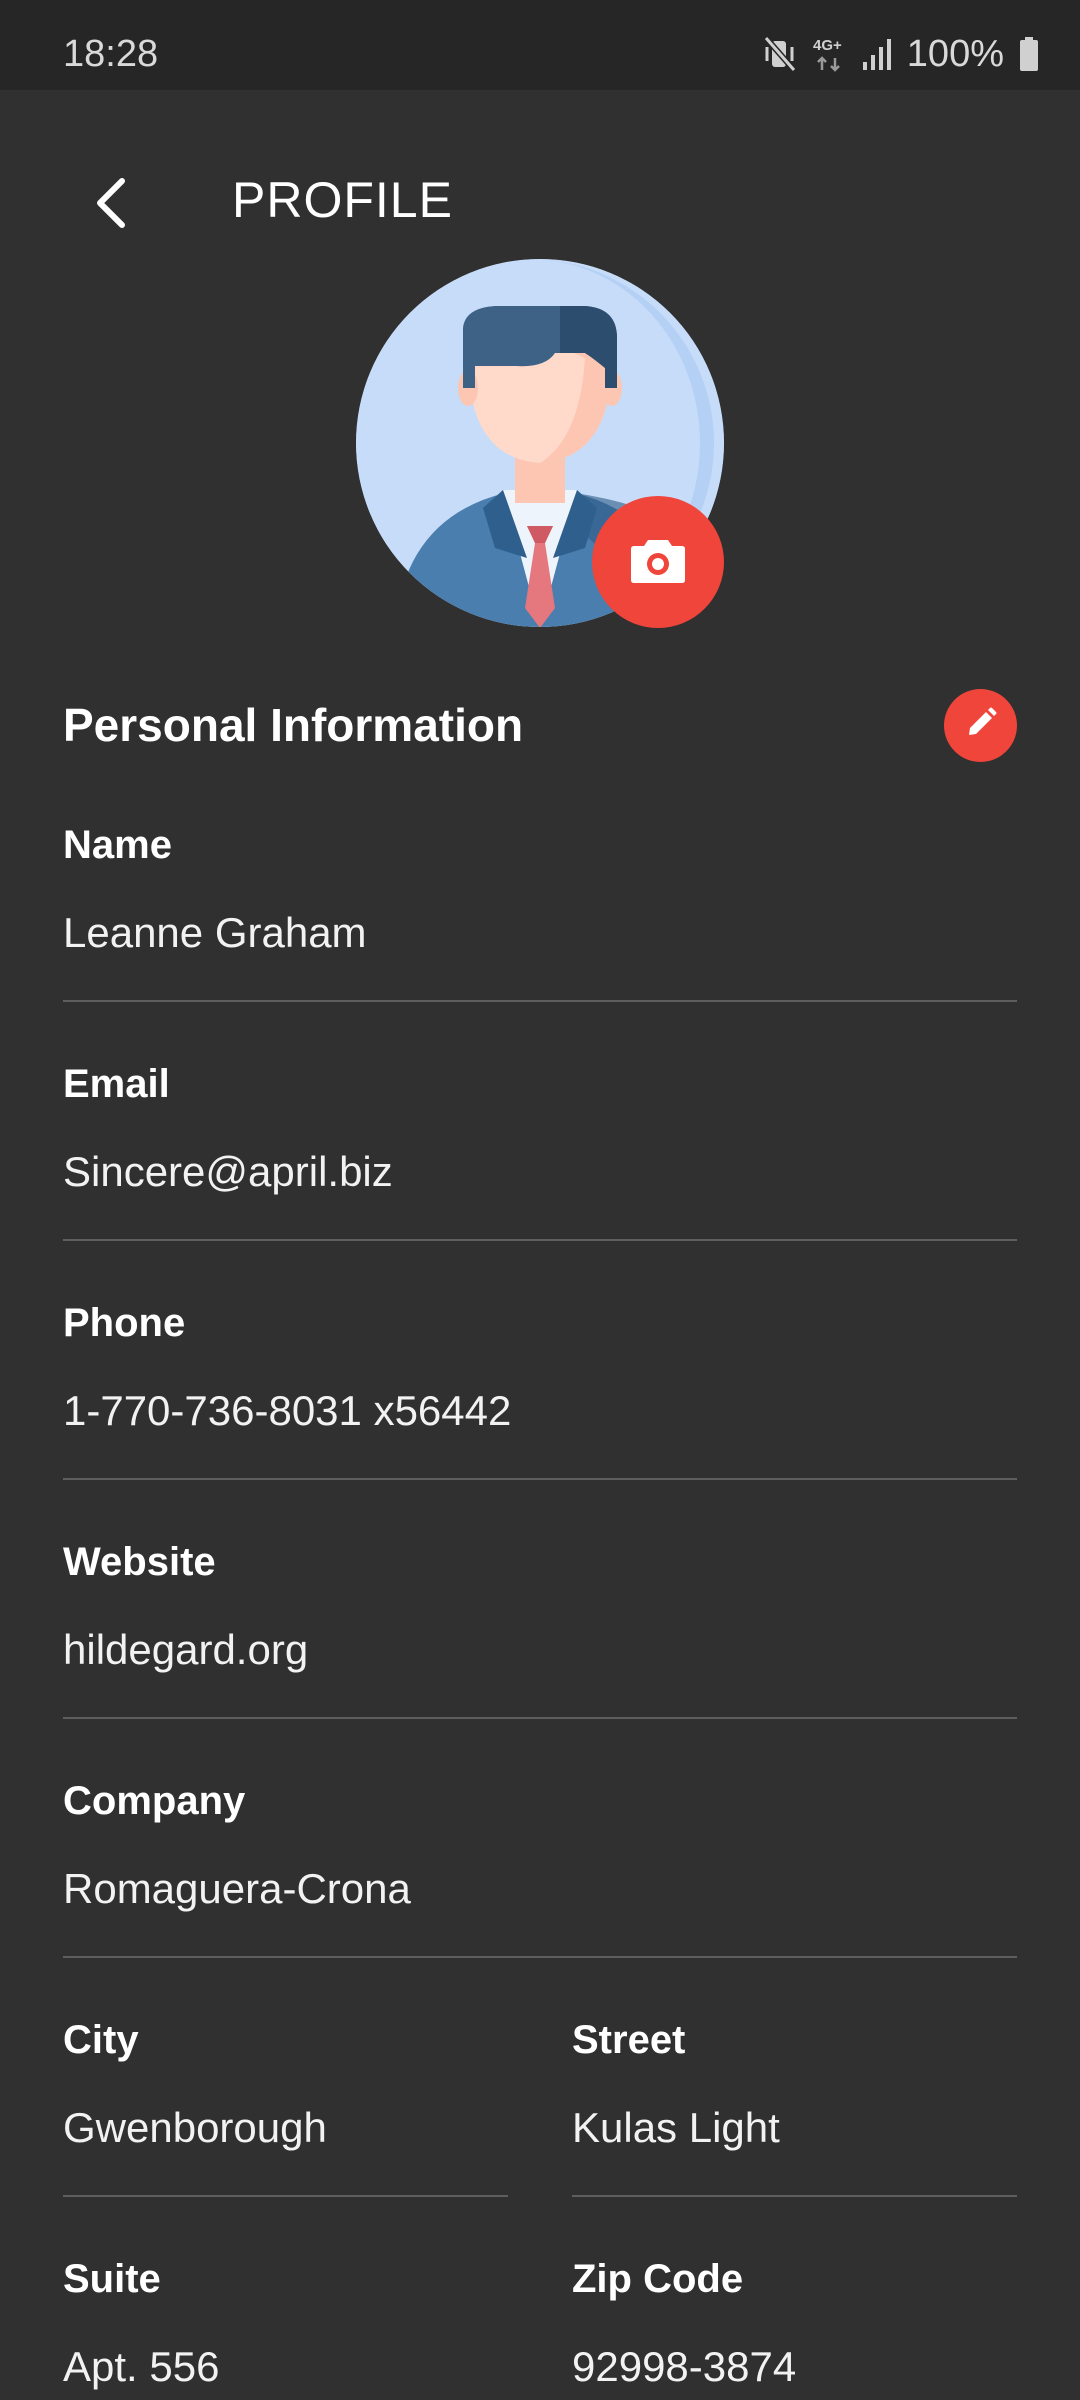  What do you see at coordinates (540, 45) in the screenshot?
I see `status-bar: 18:28 4G+ 100%` at bounding box center [540, 45].